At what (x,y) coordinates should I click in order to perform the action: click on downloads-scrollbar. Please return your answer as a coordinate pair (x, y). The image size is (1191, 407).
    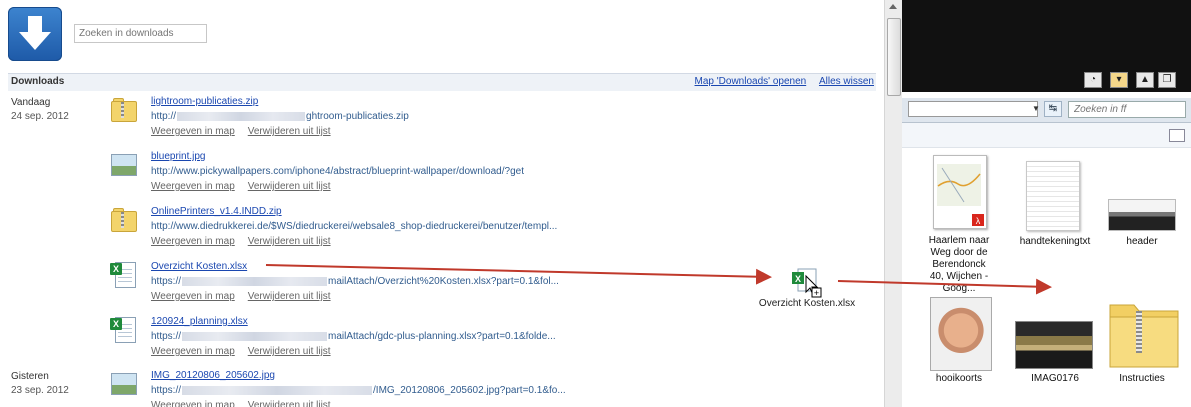
    Looking at the image, I should click on (893, 203).